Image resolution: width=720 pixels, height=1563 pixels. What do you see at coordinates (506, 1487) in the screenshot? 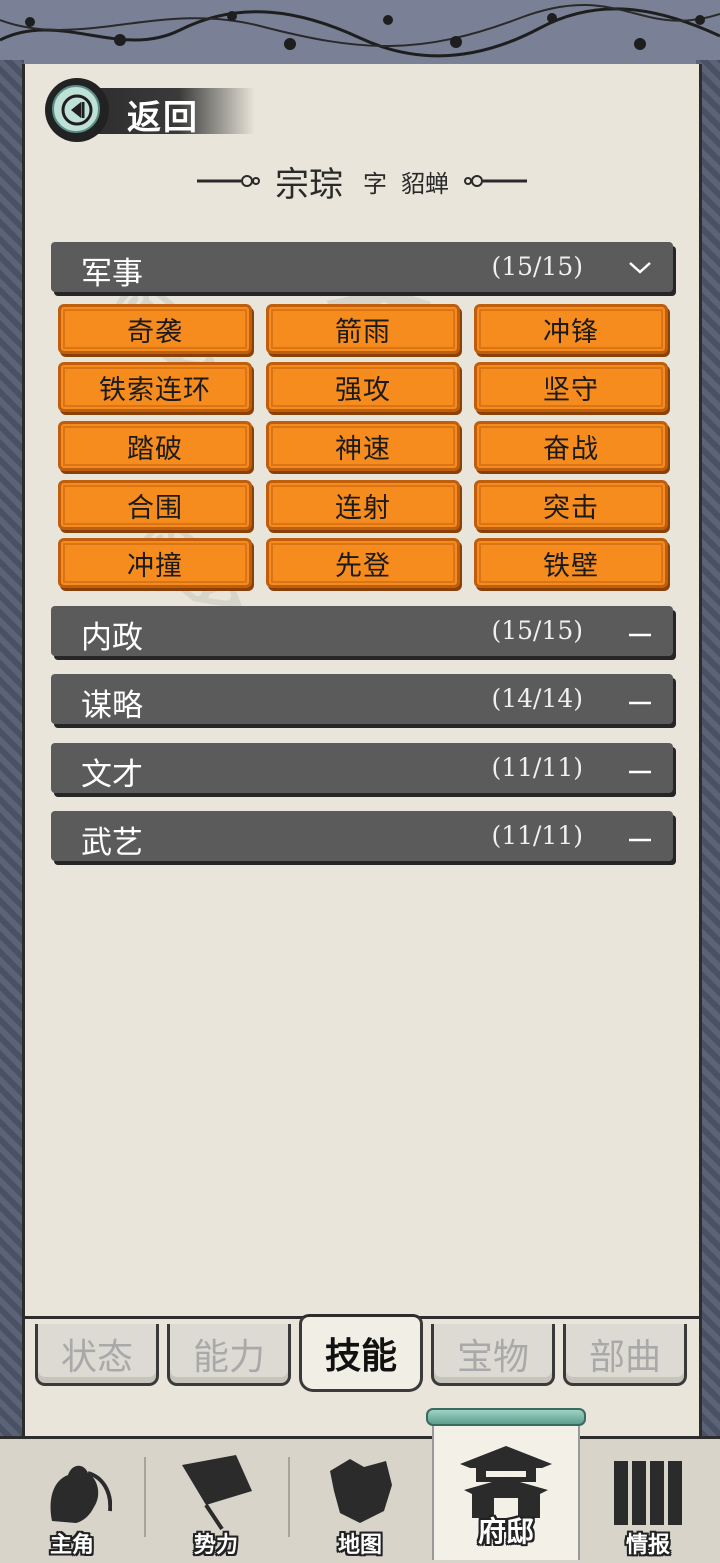
I see `nav-mansion: 府邸` at bounding box center [506, 1487].